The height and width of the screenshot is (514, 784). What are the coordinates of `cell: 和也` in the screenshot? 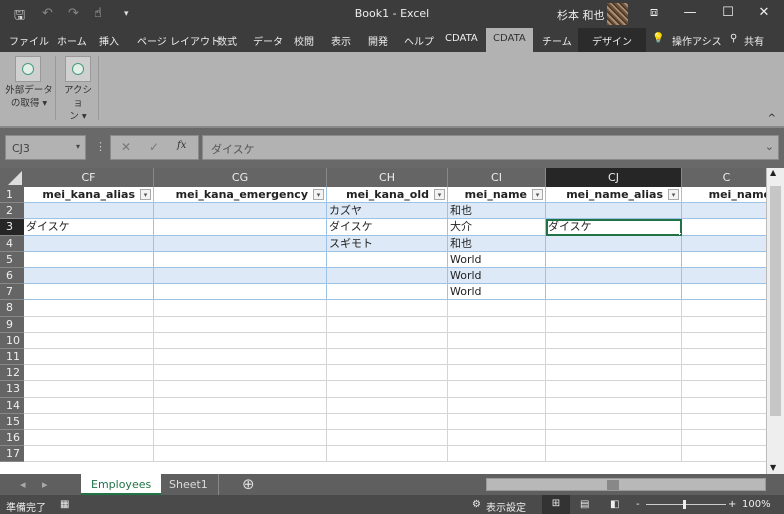 It's located at (497, 211).